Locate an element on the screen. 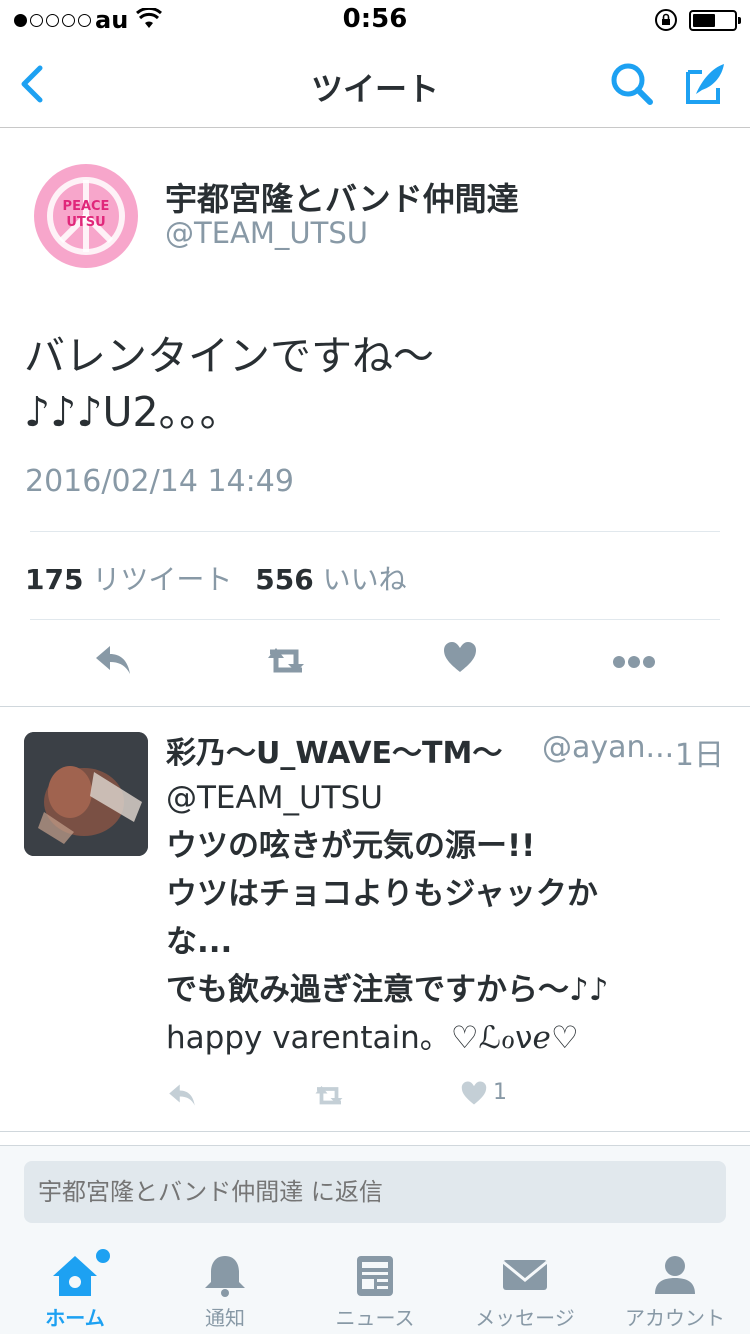  tab-messages: メッセージ is located at coordinates (525, 1287).